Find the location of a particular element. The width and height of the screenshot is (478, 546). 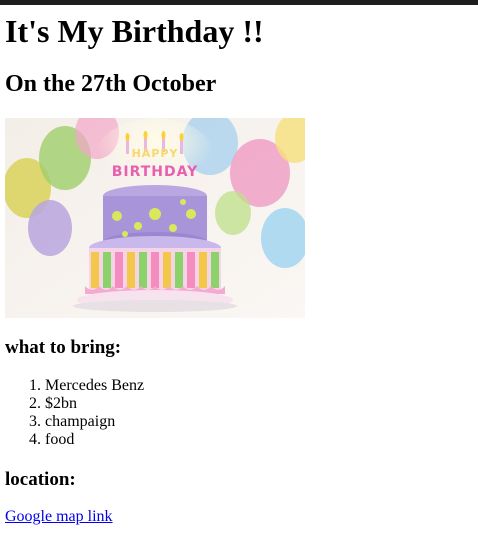

page-subtitle: On the 27th October is located at coordinates (111, 84).